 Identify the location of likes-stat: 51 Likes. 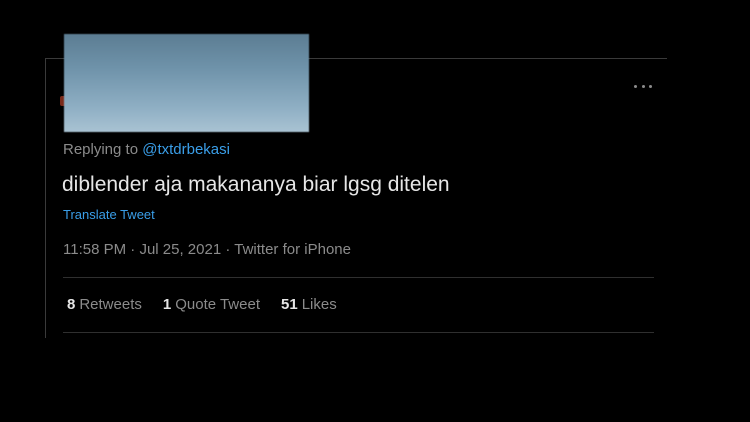
(309, 304).